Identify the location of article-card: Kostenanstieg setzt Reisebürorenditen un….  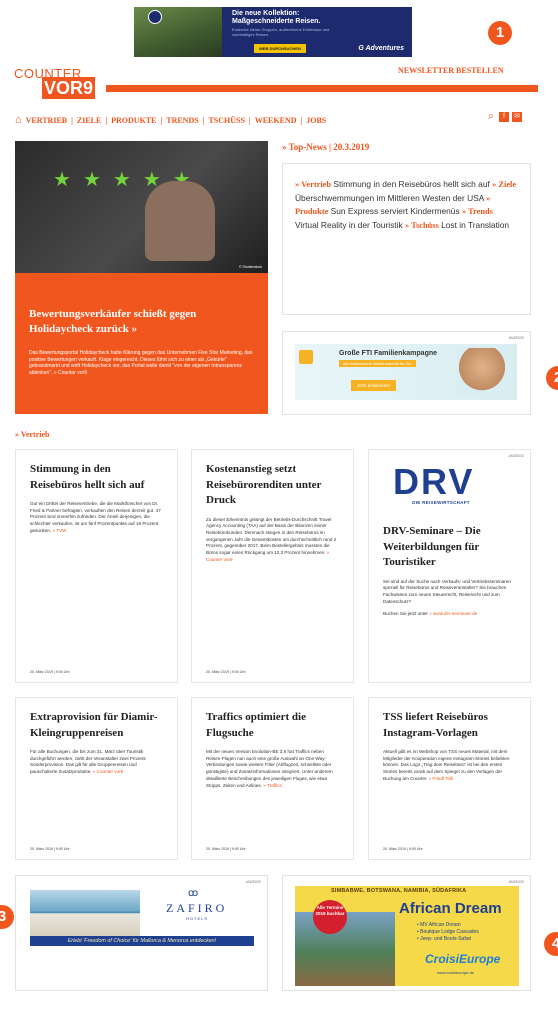
(272, 566).